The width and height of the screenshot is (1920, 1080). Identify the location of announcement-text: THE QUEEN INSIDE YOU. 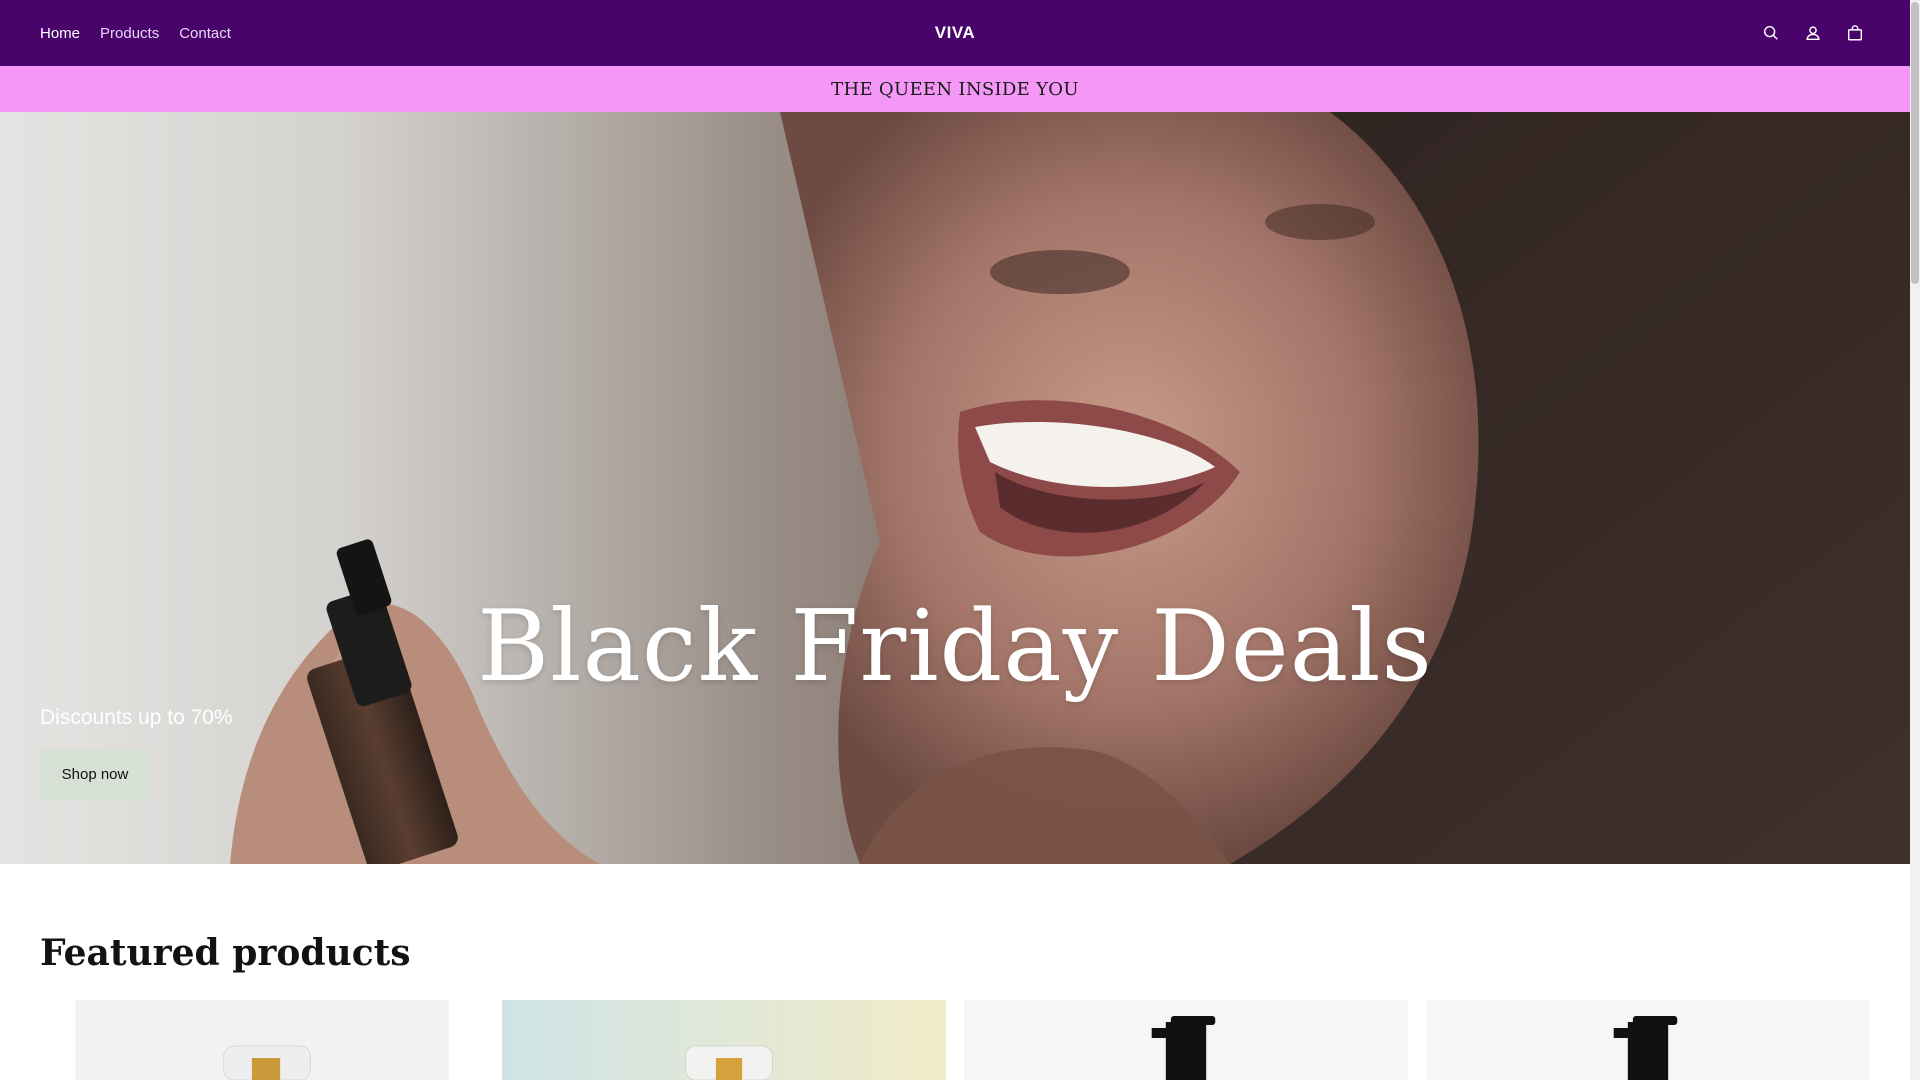
(955, 89).